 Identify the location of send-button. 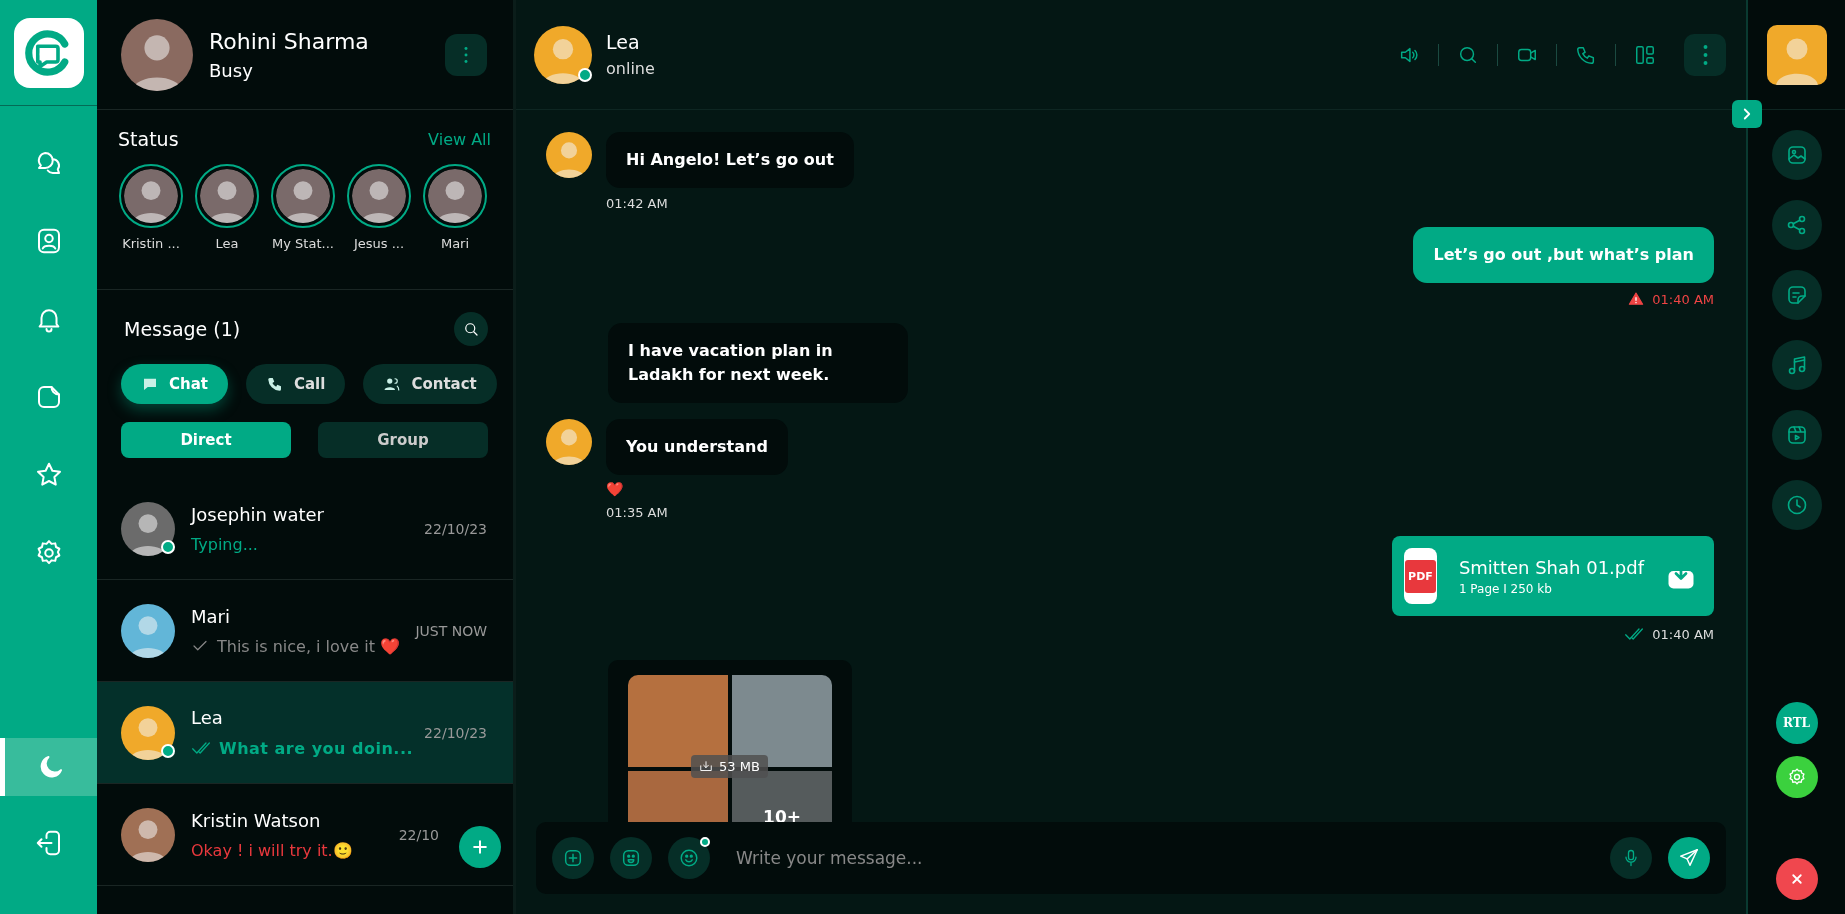
(1689, 858).